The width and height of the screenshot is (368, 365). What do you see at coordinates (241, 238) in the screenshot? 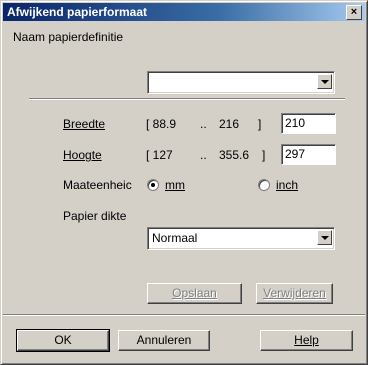
I see `thickness-combo: Normaal` at bounding box center [241, 238].